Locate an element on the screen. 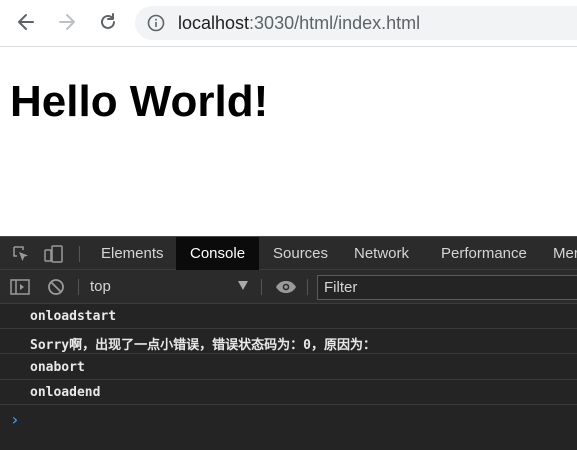 The height and width of the screenshot is (450, 577). inspect-element-icon is located at coordinates (21, 254).